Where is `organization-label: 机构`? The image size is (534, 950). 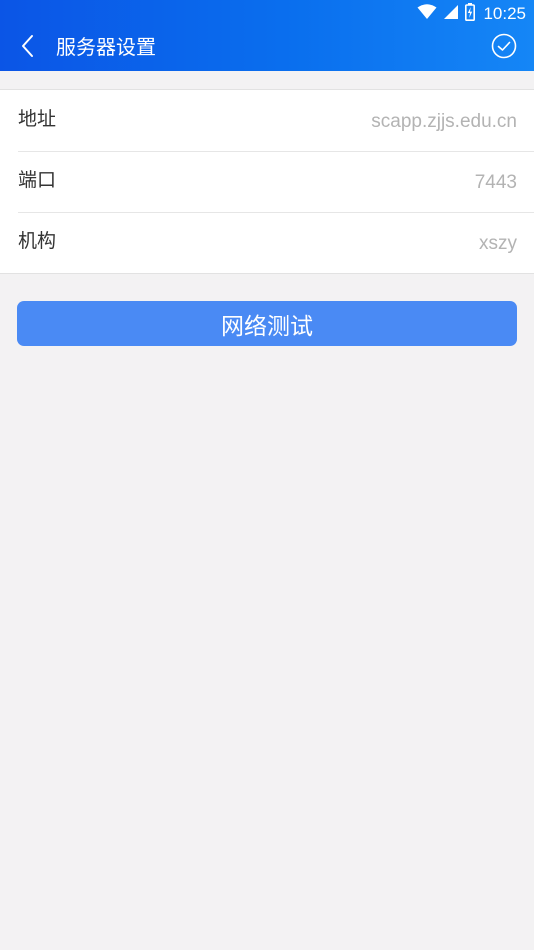
organization-label: 机构 is located at coordinates (37, 241).